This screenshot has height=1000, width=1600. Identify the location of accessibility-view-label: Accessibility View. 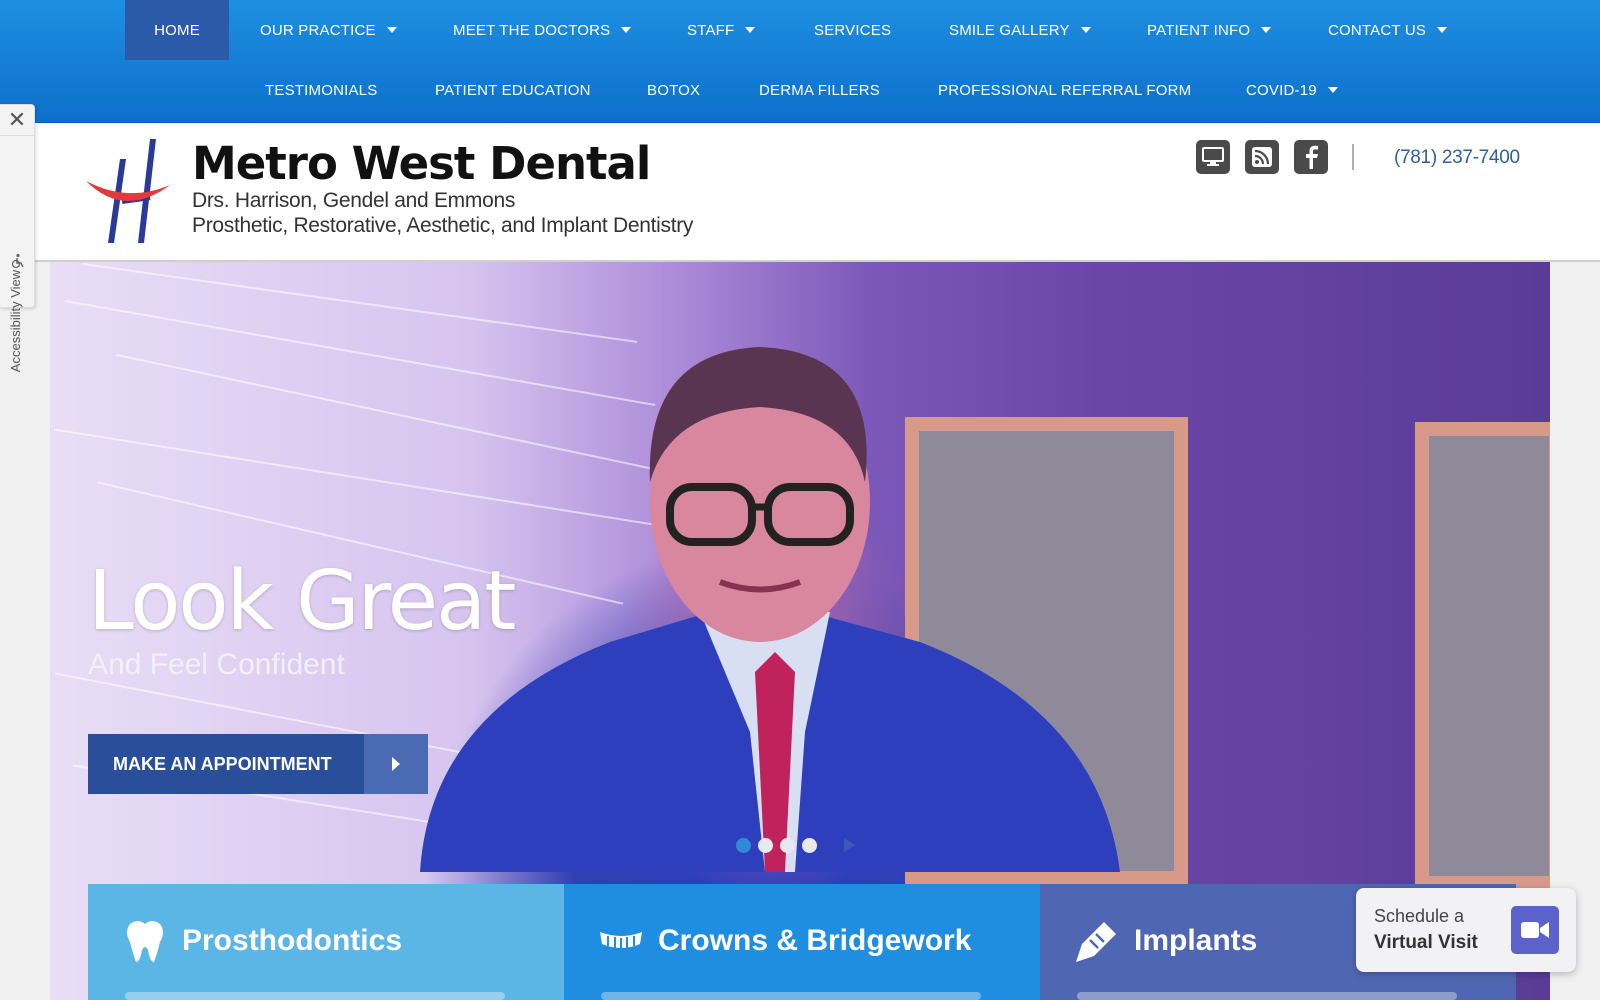
(16, 321).